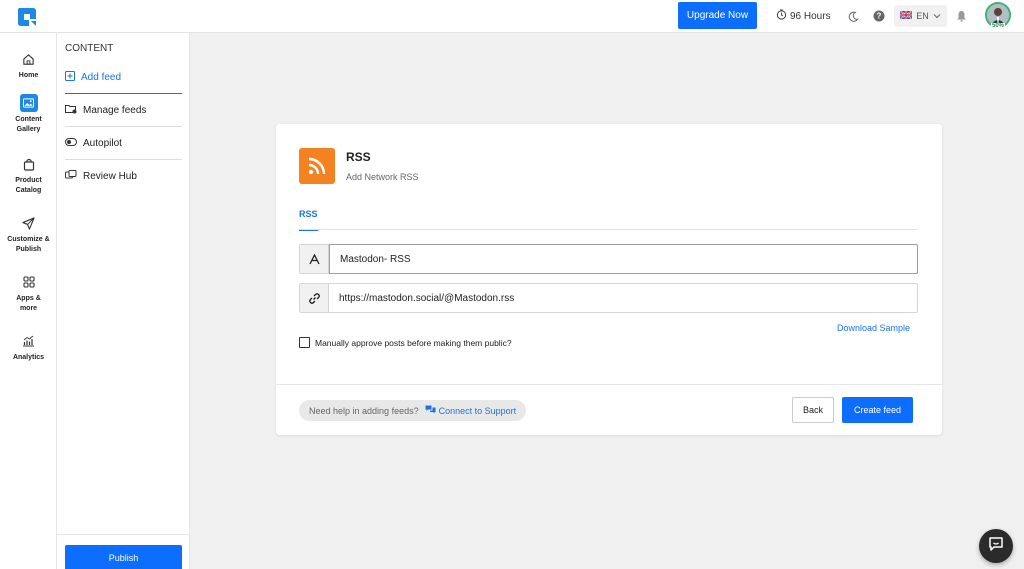 This screenshot has width=1024, height=569. I want to click on plus-square-icon, so click(70, 77).